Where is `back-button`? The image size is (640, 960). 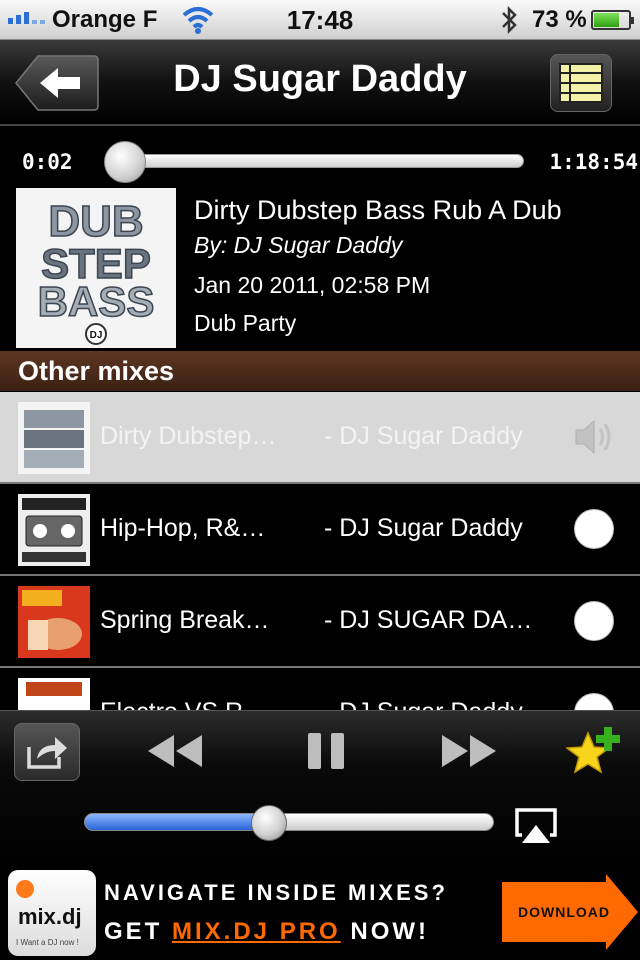
back-button is located at coordinates (57, 83).